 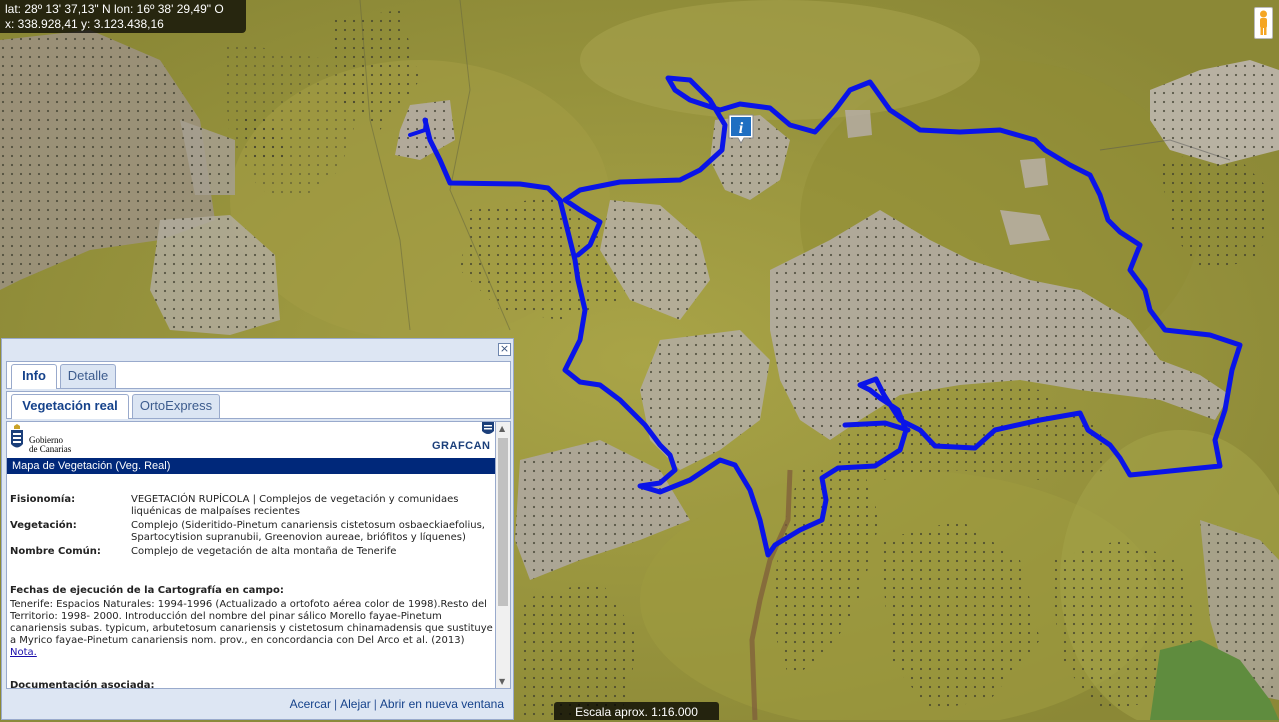 I want to click on pegman-icon, so click(x=1263, y=23).